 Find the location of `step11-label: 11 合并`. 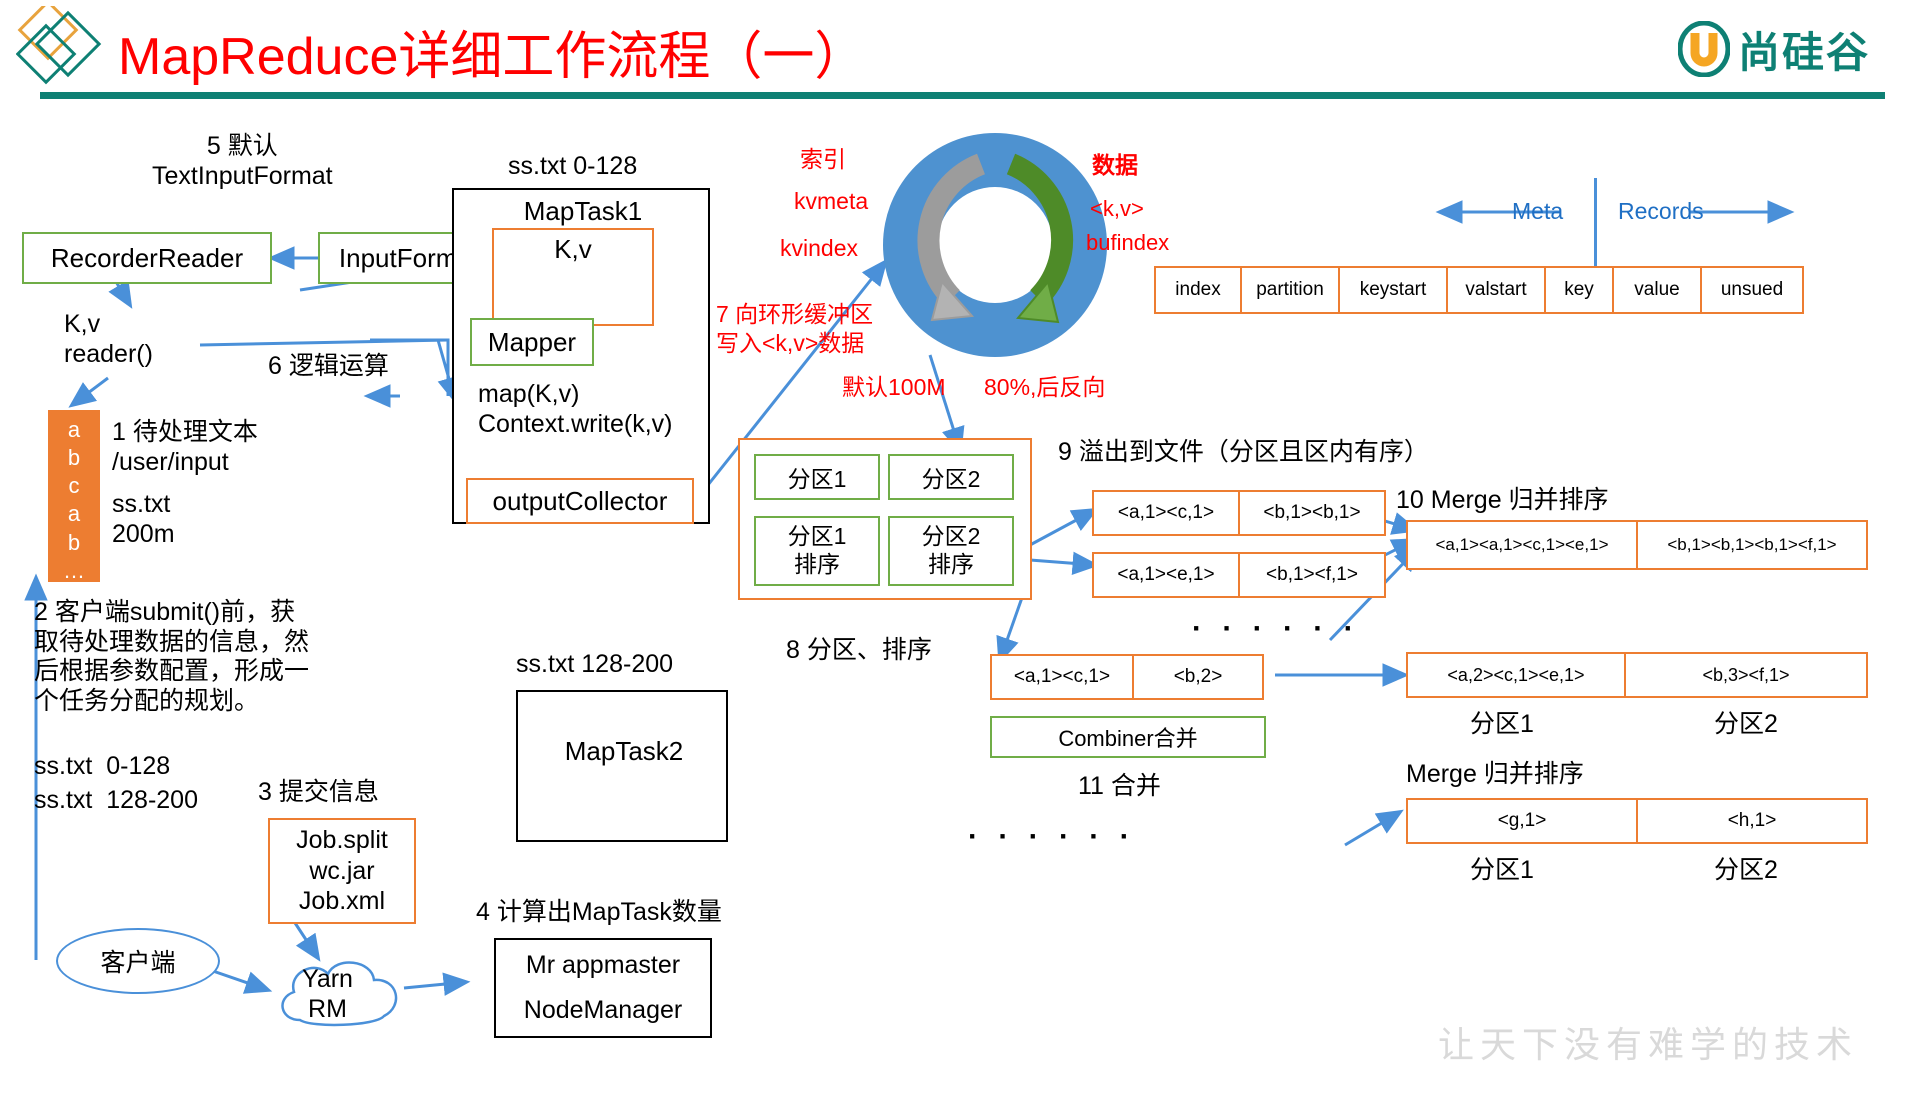

step11-label: 11 合并 is located at coordinates (1119, 786).